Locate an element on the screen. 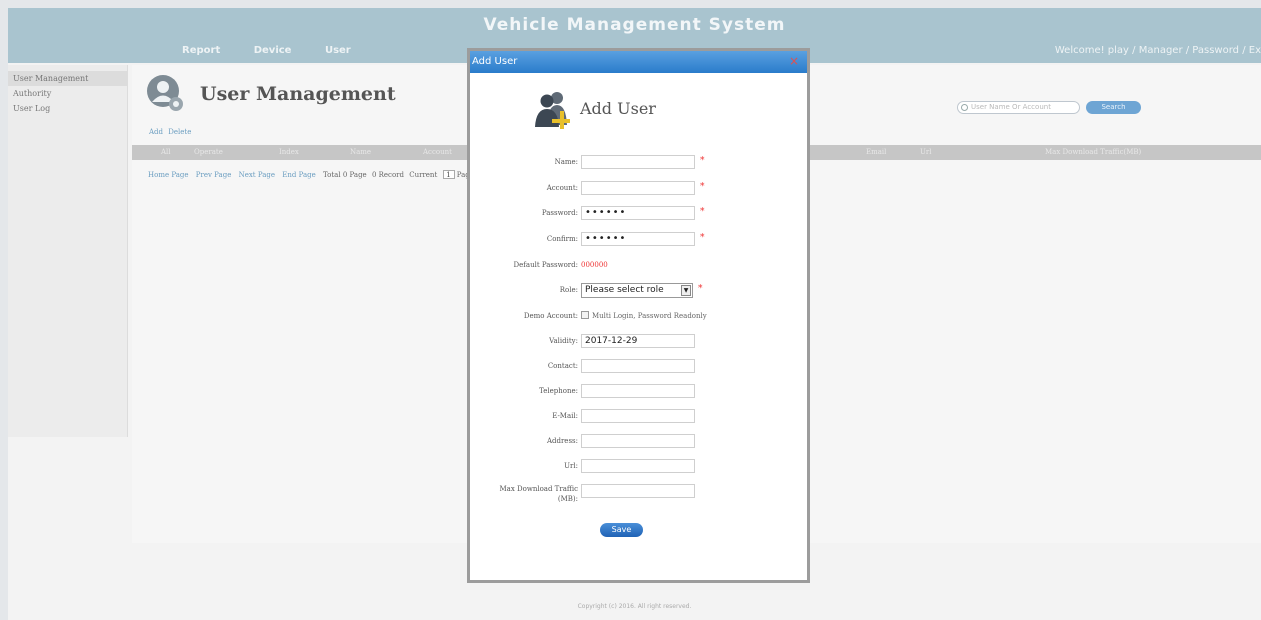 The width and height of the screenshot is (1261, 620). column-all: All is located at coordinates (166, 152).